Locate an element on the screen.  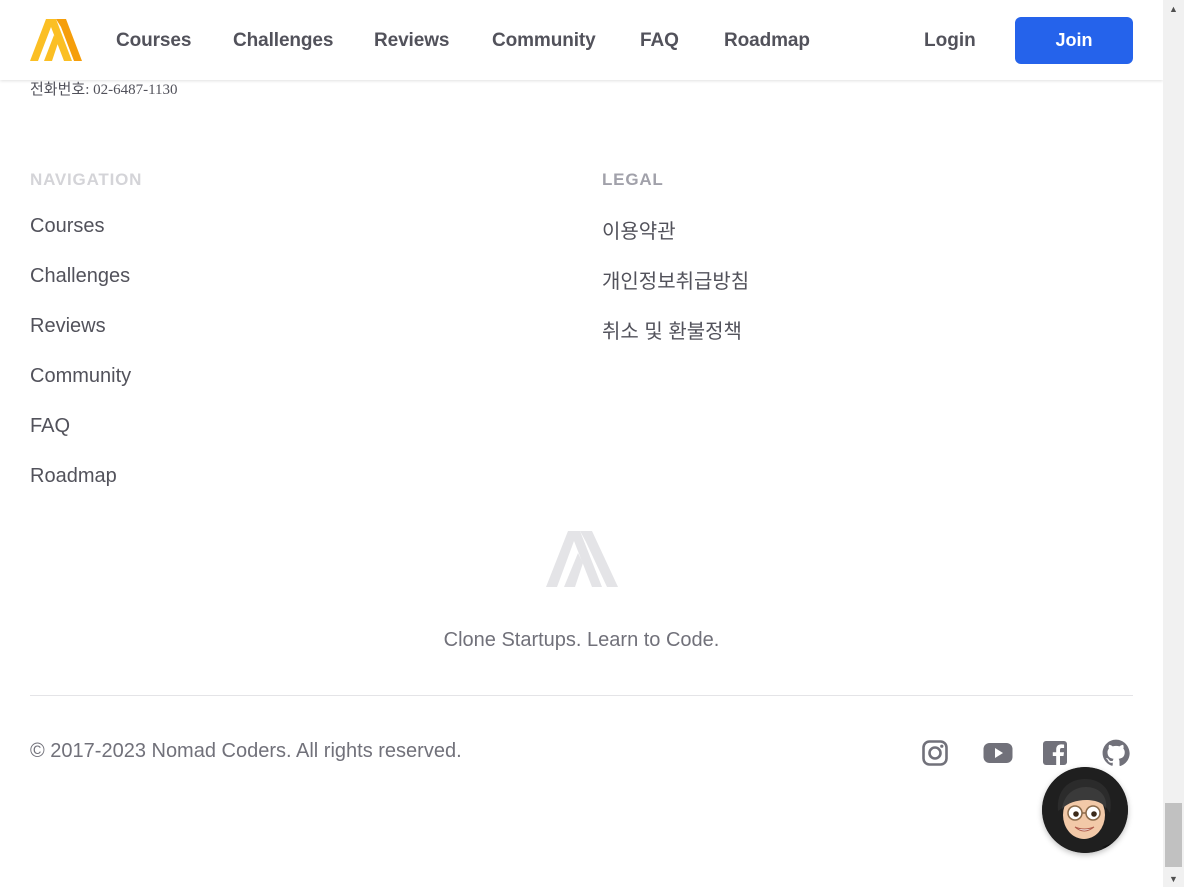
scroll-up-arrow-icon: ▲ is located at coordinates (1173, 8).